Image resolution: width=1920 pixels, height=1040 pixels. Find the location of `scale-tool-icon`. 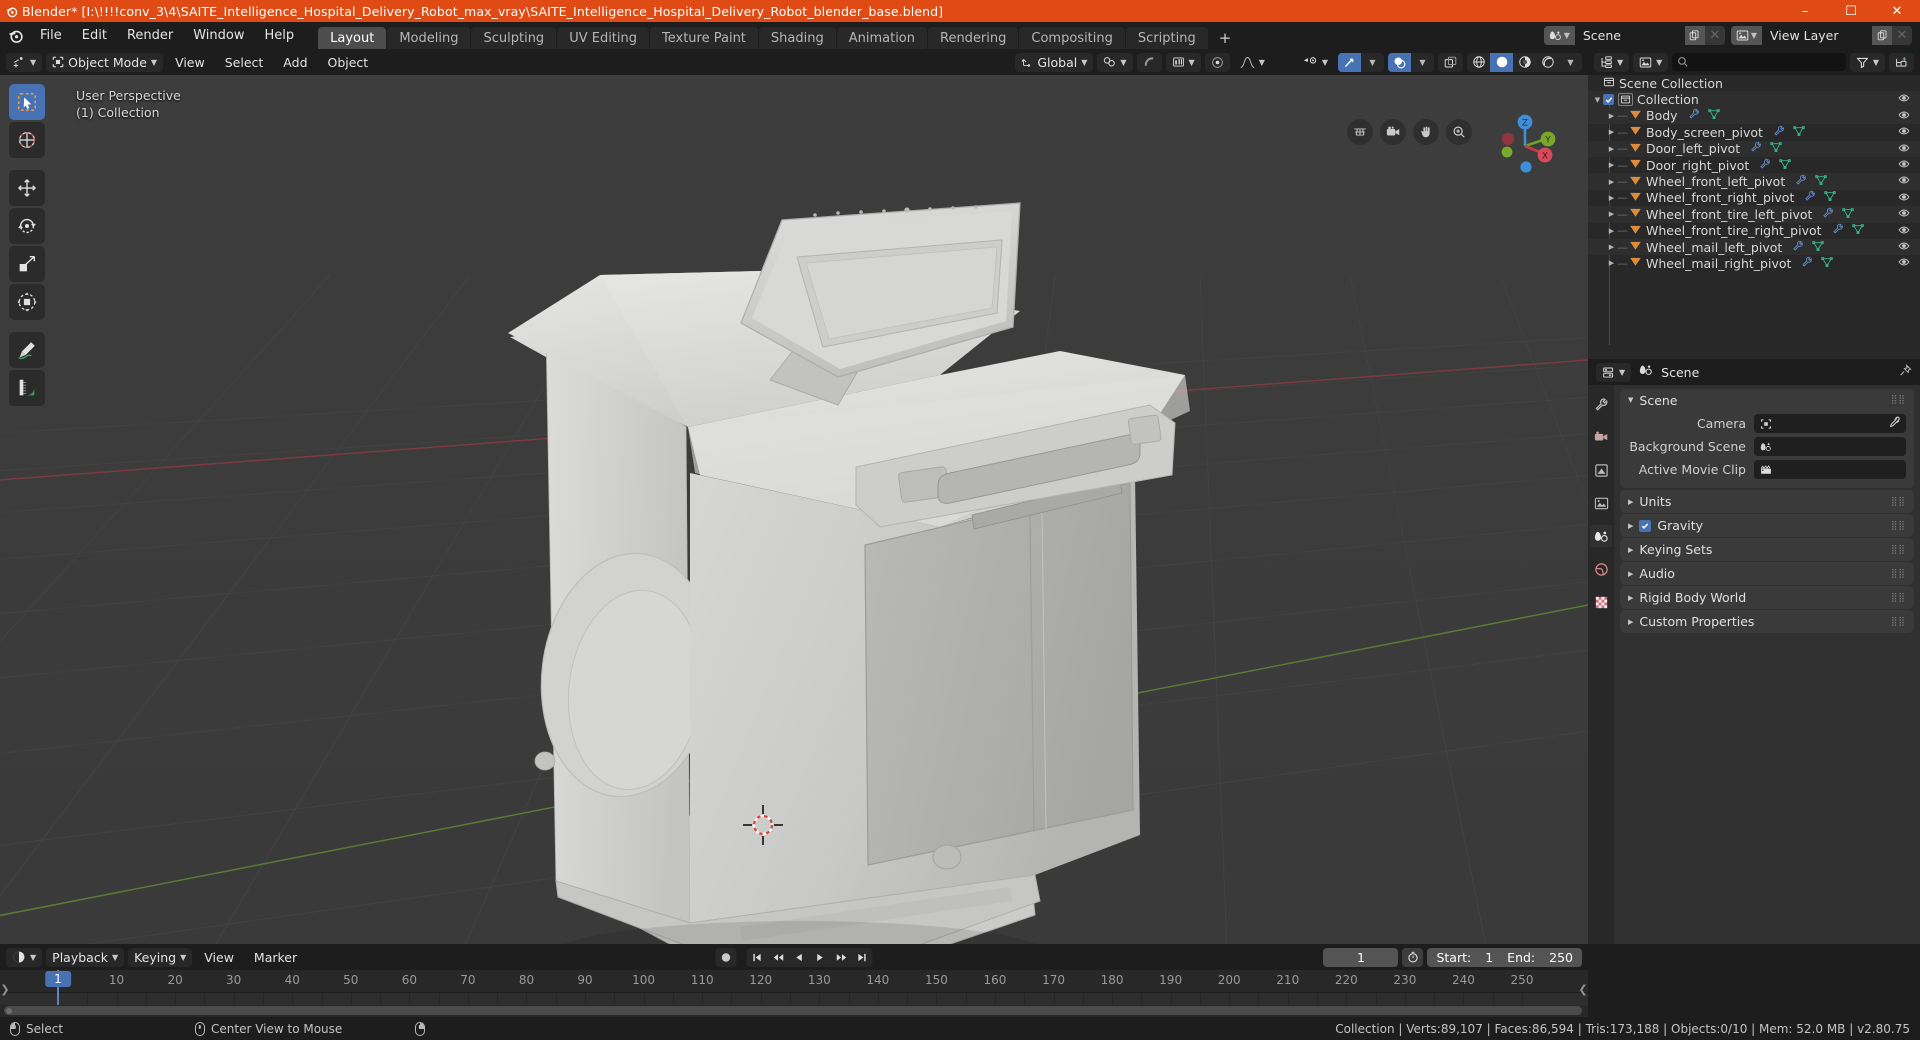

scale-tool-icon is located at coordinates (27, 264).